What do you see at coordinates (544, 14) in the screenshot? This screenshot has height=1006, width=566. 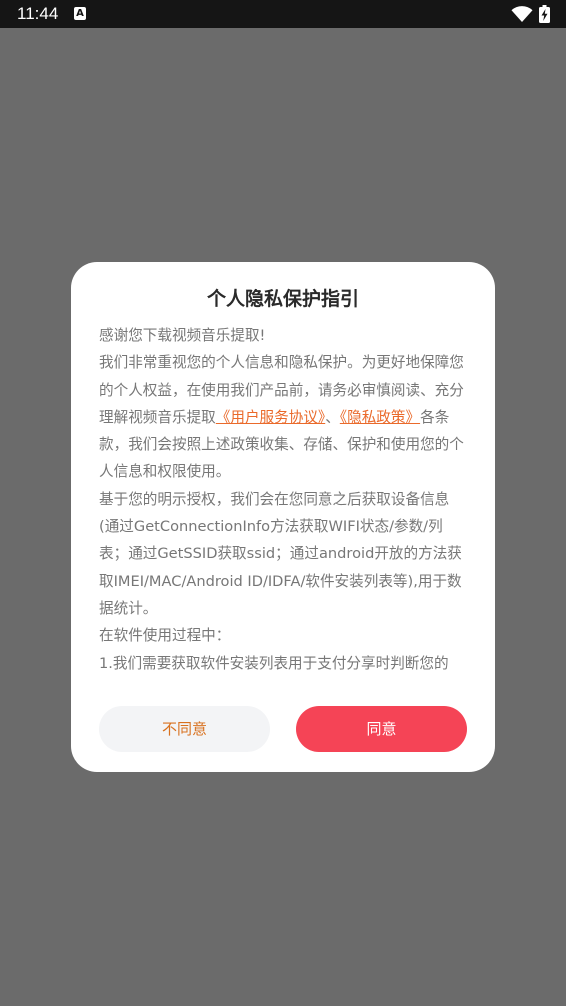 I see `battery-charging-icon` at bounding box center [544, 14].